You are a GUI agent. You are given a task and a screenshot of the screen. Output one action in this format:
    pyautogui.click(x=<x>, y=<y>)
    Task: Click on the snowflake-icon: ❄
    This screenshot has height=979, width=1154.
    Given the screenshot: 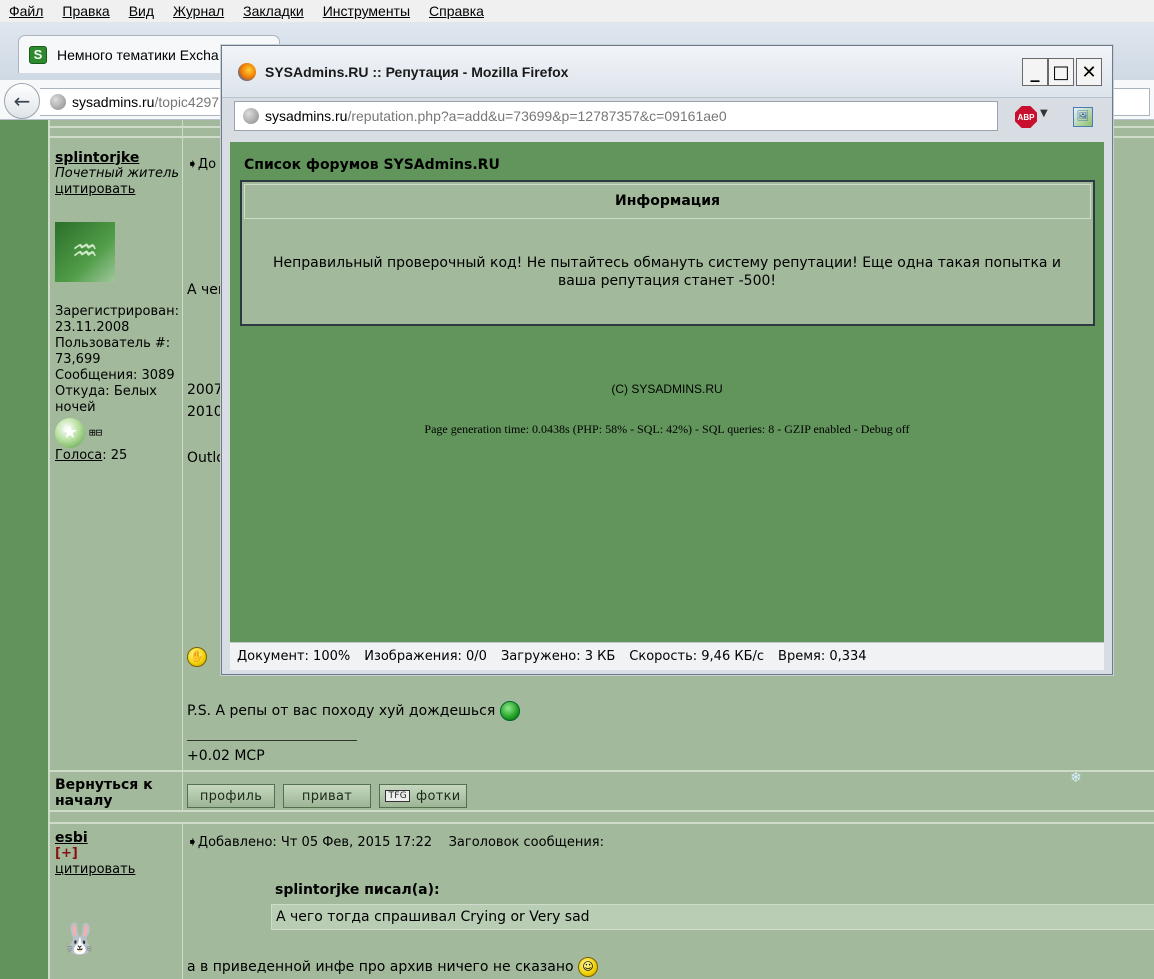 What is the action you would take?
    pyautogui.click(x=1076, y=778)
    